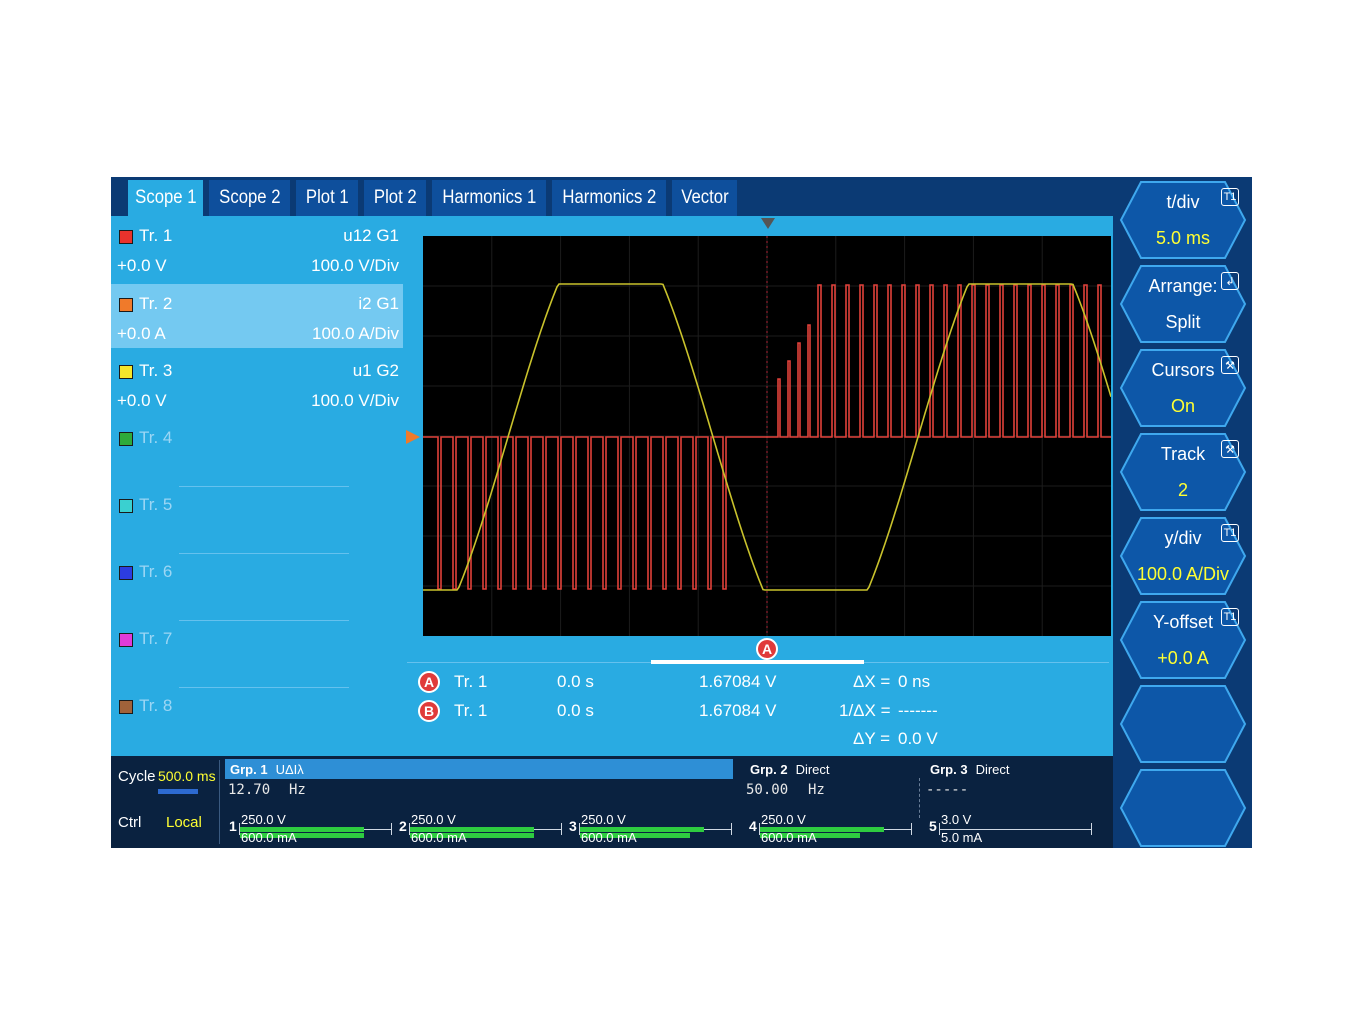 Image resolution: width=1360 pixels, height=1024 pixels. Describe the element at coordinates (654, 830) in the screenshot. I see `channel-3: 3 250.0 V 600.0 mA` at that location.